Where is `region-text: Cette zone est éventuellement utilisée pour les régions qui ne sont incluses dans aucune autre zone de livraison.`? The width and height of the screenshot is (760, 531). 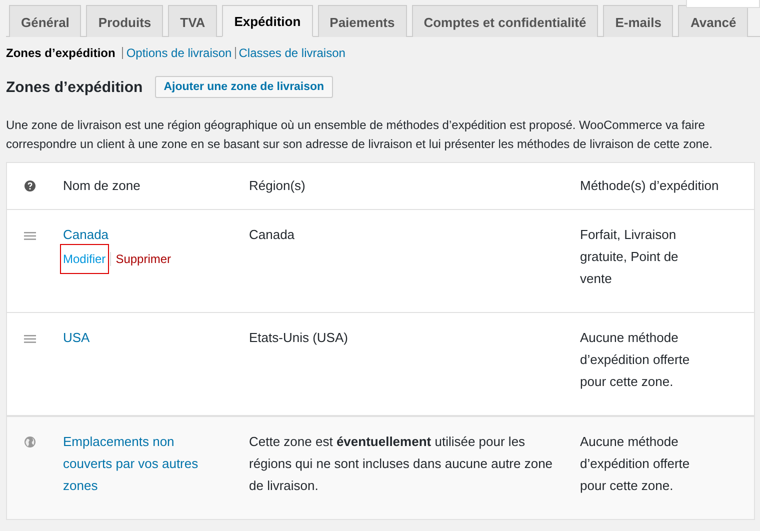 region-text: Cette zone est éventuellement utilisée pour les régions qui ne sont incluses dans aucune autre zone de livraison. is located at coordinates (401, 464).